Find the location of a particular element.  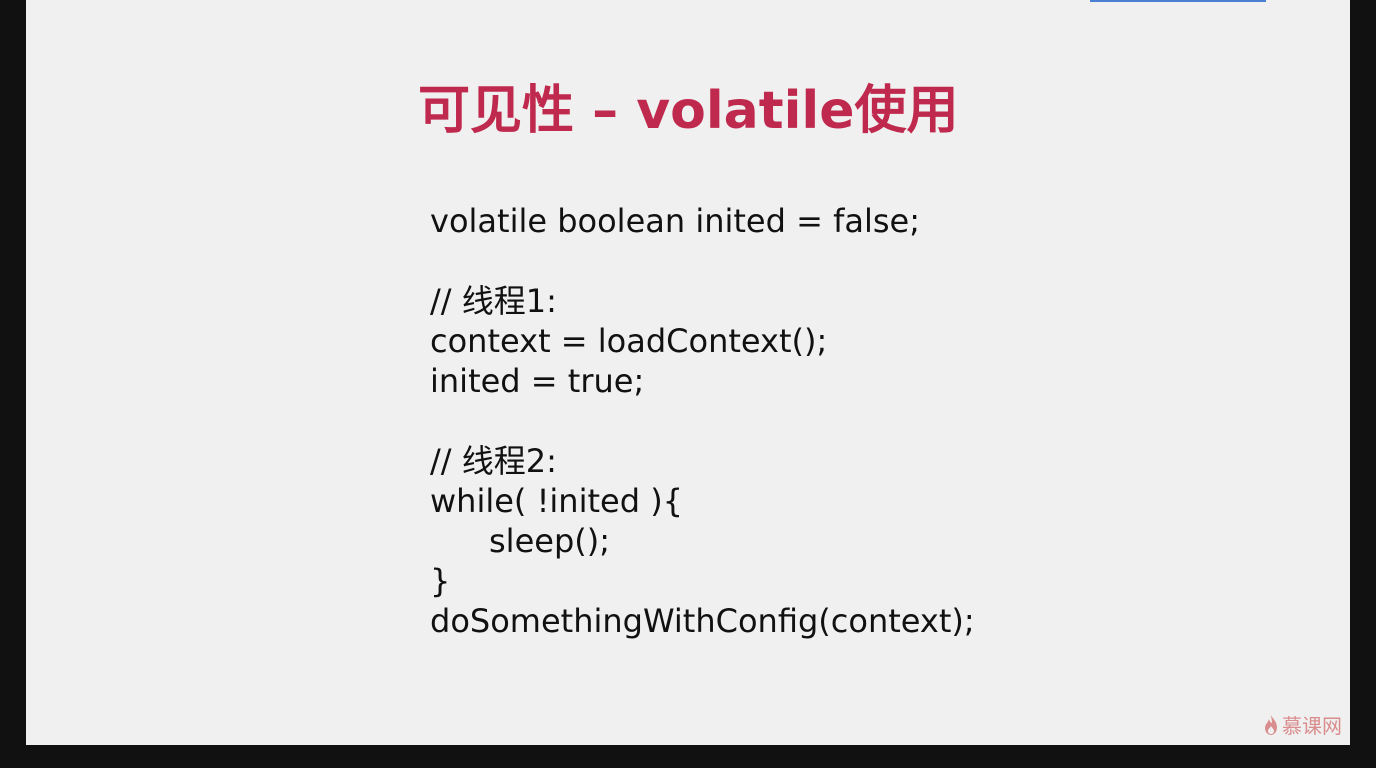

watermark-logo: 慕课网 is located at coordinates (1302, 724).